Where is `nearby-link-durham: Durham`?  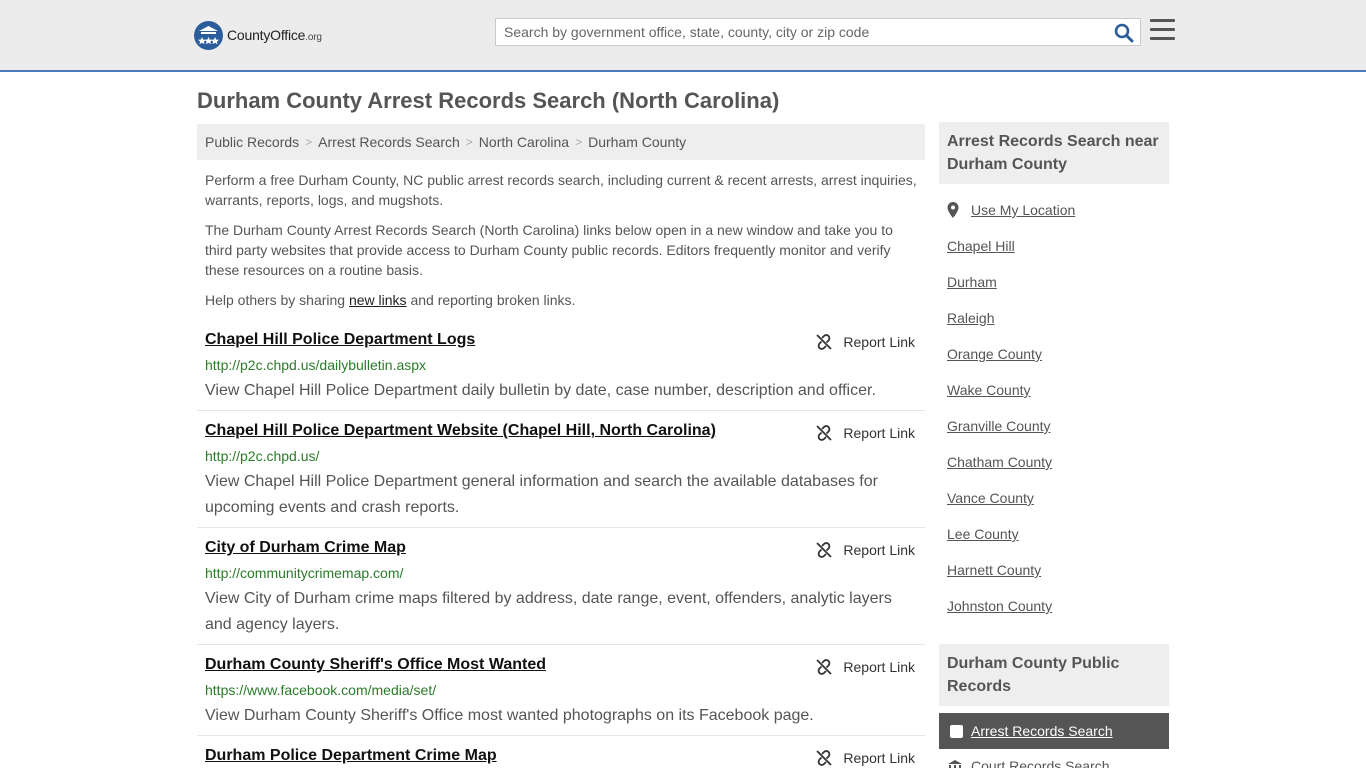
nearby-link-durham: Durham is located at coordinates (972, 282).